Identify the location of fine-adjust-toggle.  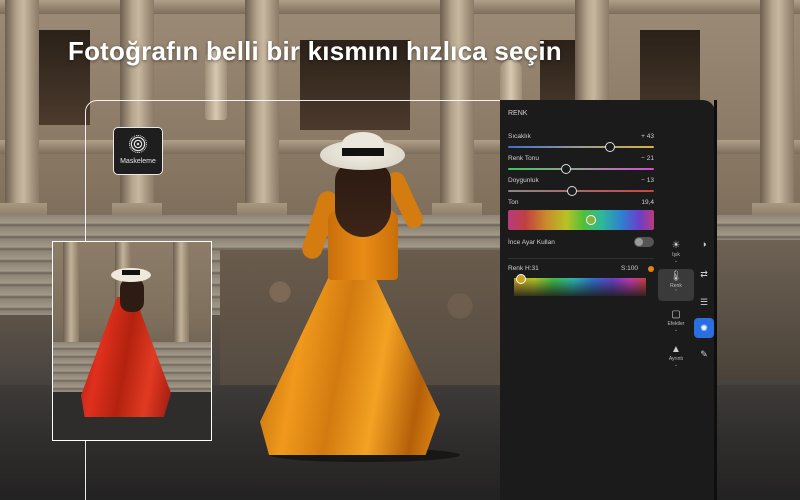
(644, 242).